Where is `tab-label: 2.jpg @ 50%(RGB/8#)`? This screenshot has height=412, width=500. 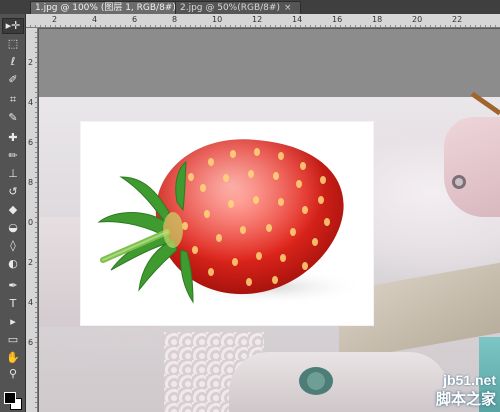 tab-label: 2.jpg @ 50%(RGB/8#) is located at coordinates (230, 8).